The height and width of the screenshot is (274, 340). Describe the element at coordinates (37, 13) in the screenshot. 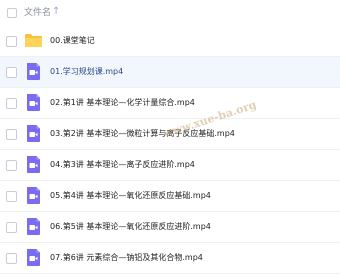

I see `column-header-filename: 文件名` at that location.